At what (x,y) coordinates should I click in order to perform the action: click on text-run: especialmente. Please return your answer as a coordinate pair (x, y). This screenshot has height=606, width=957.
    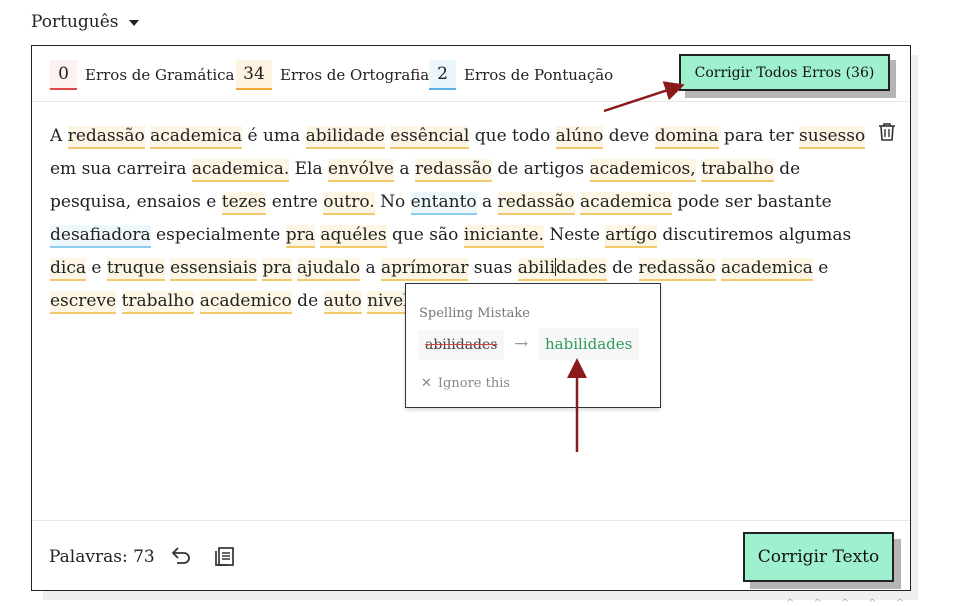
    Looking at the image, I should click on (218, 235).